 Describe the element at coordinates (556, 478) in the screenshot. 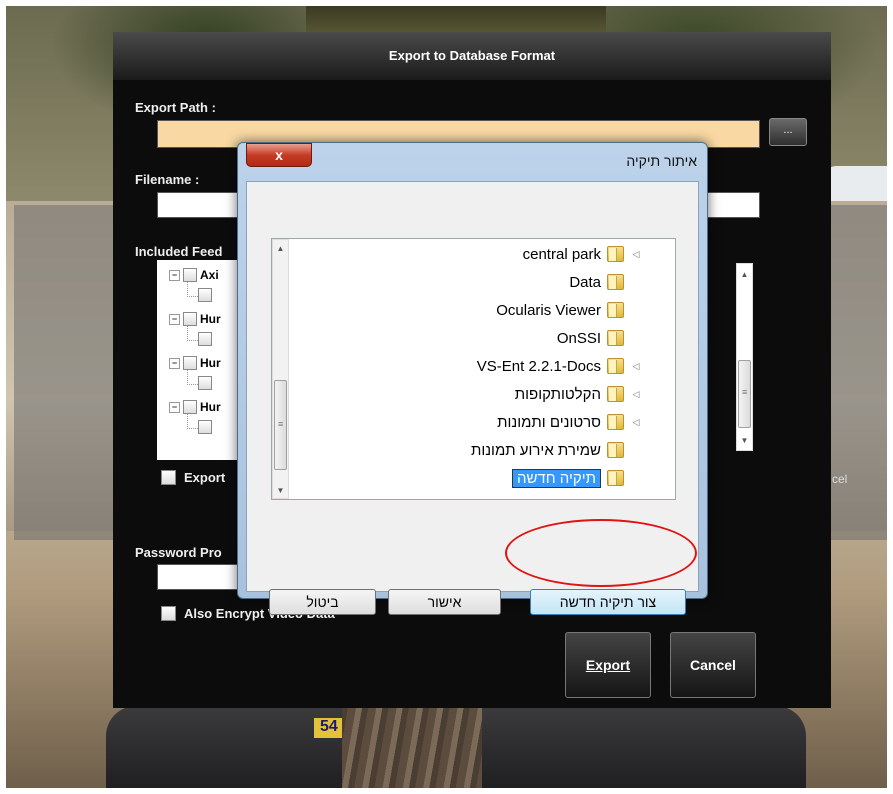

I see `folder-name-edit: תיקיה חדשה` at that location.